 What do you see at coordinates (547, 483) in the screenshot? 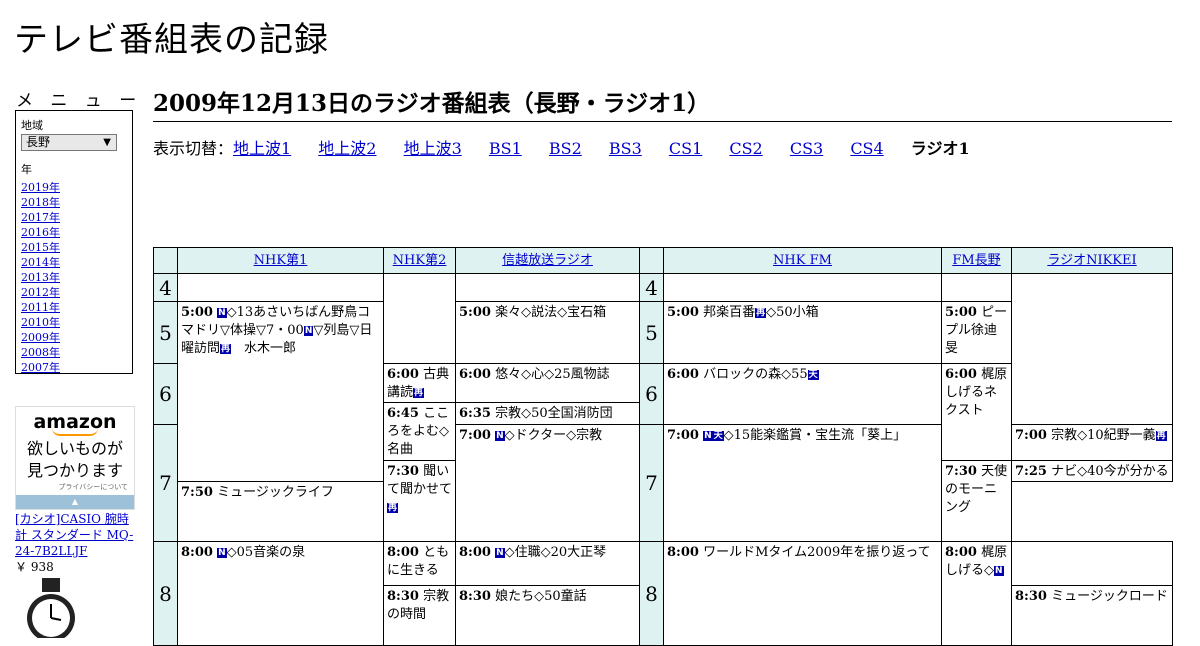
I see `program-cell: 7:00 N◇ドクター◇宗教` at bounding box center [547, 483].